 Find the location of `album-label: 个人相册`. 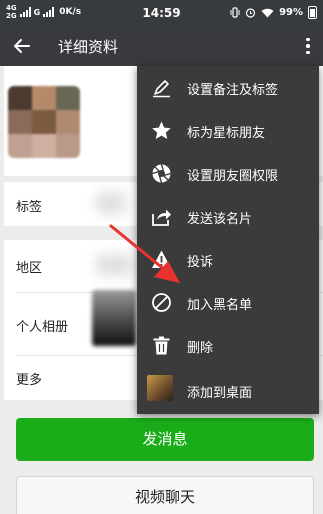

album-label: 个人相册 is located at coordinates (42, 327).